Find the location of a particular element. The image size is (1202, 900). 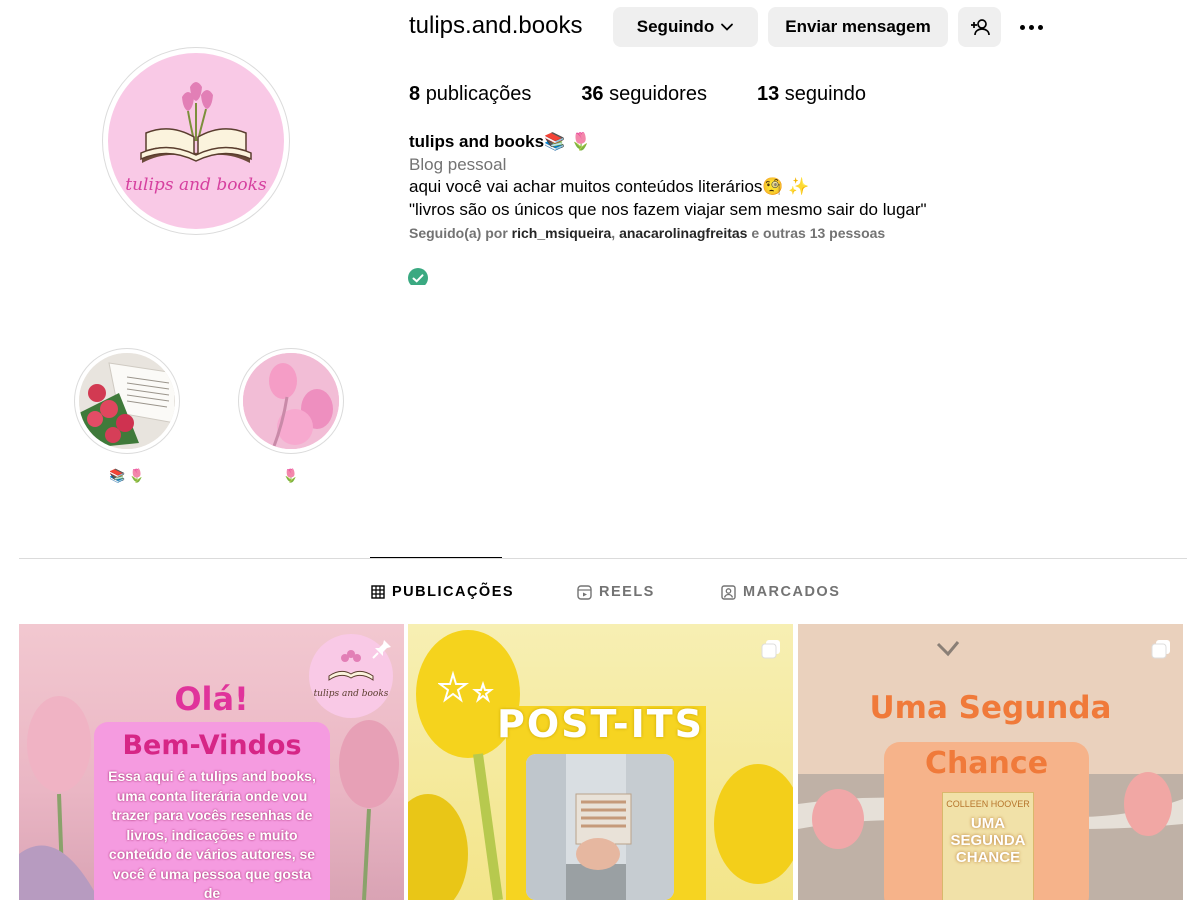

post-3-subtitle: Chance is located at coordinates (986, 763).